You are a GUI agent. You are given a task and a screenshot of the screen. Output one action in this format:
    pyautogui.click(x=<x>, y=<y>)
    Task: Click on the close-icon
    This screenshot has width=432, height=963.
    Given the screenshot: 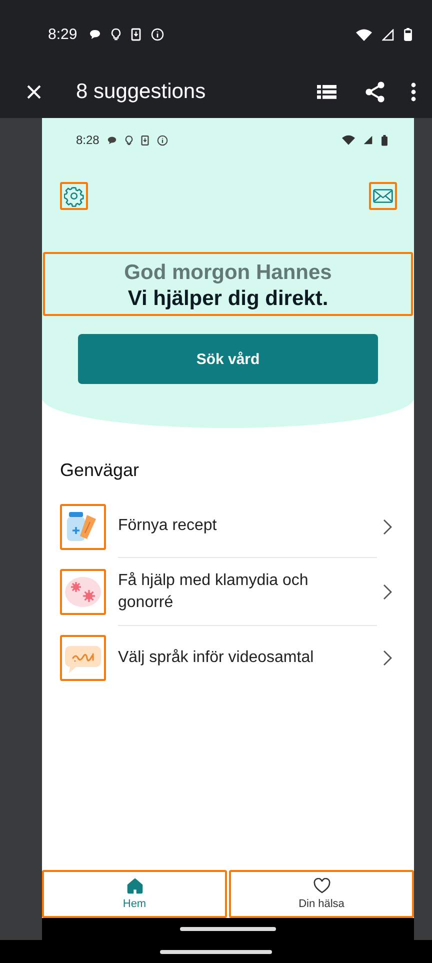 What is the action you would take?
    pyautogui.click(x=34, y=92)
    